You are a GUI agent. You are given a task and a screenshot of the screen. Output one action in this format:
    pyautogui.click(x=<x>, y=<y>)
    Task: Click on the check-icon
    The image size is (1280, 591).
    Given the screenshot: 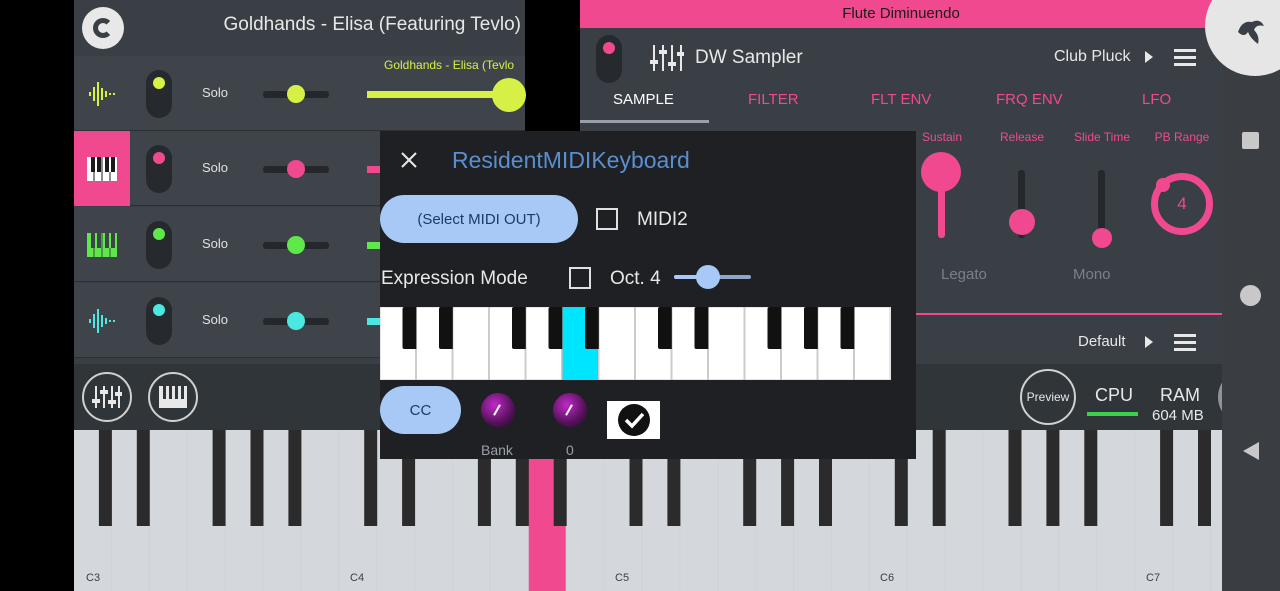 What is the action you would take?
    pyautogui.click(x=633, y=420)
    